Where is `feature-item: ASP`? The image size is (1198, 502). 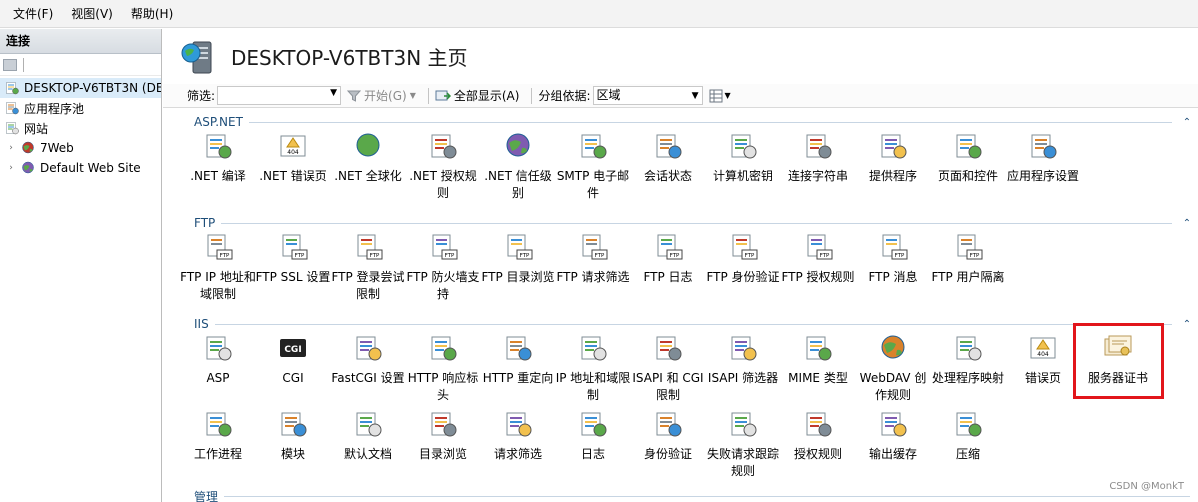 feature-item: ASP is located at coordinates (218, 359).